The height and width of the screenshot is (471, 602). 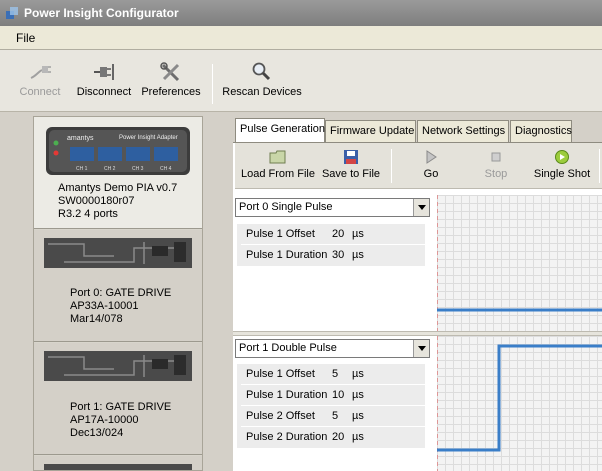 I want to click on magnifier-icon, so click(x=261, y=71).